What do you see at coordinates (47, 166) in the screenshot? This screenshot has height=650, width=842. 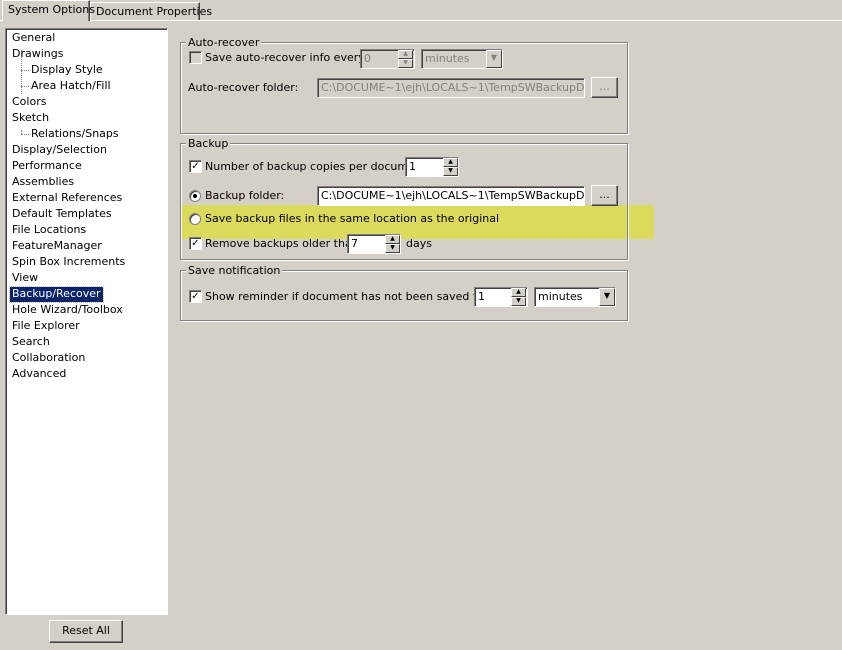 I see `tree-item-performance: Performance` at bounding box center [47, 166].